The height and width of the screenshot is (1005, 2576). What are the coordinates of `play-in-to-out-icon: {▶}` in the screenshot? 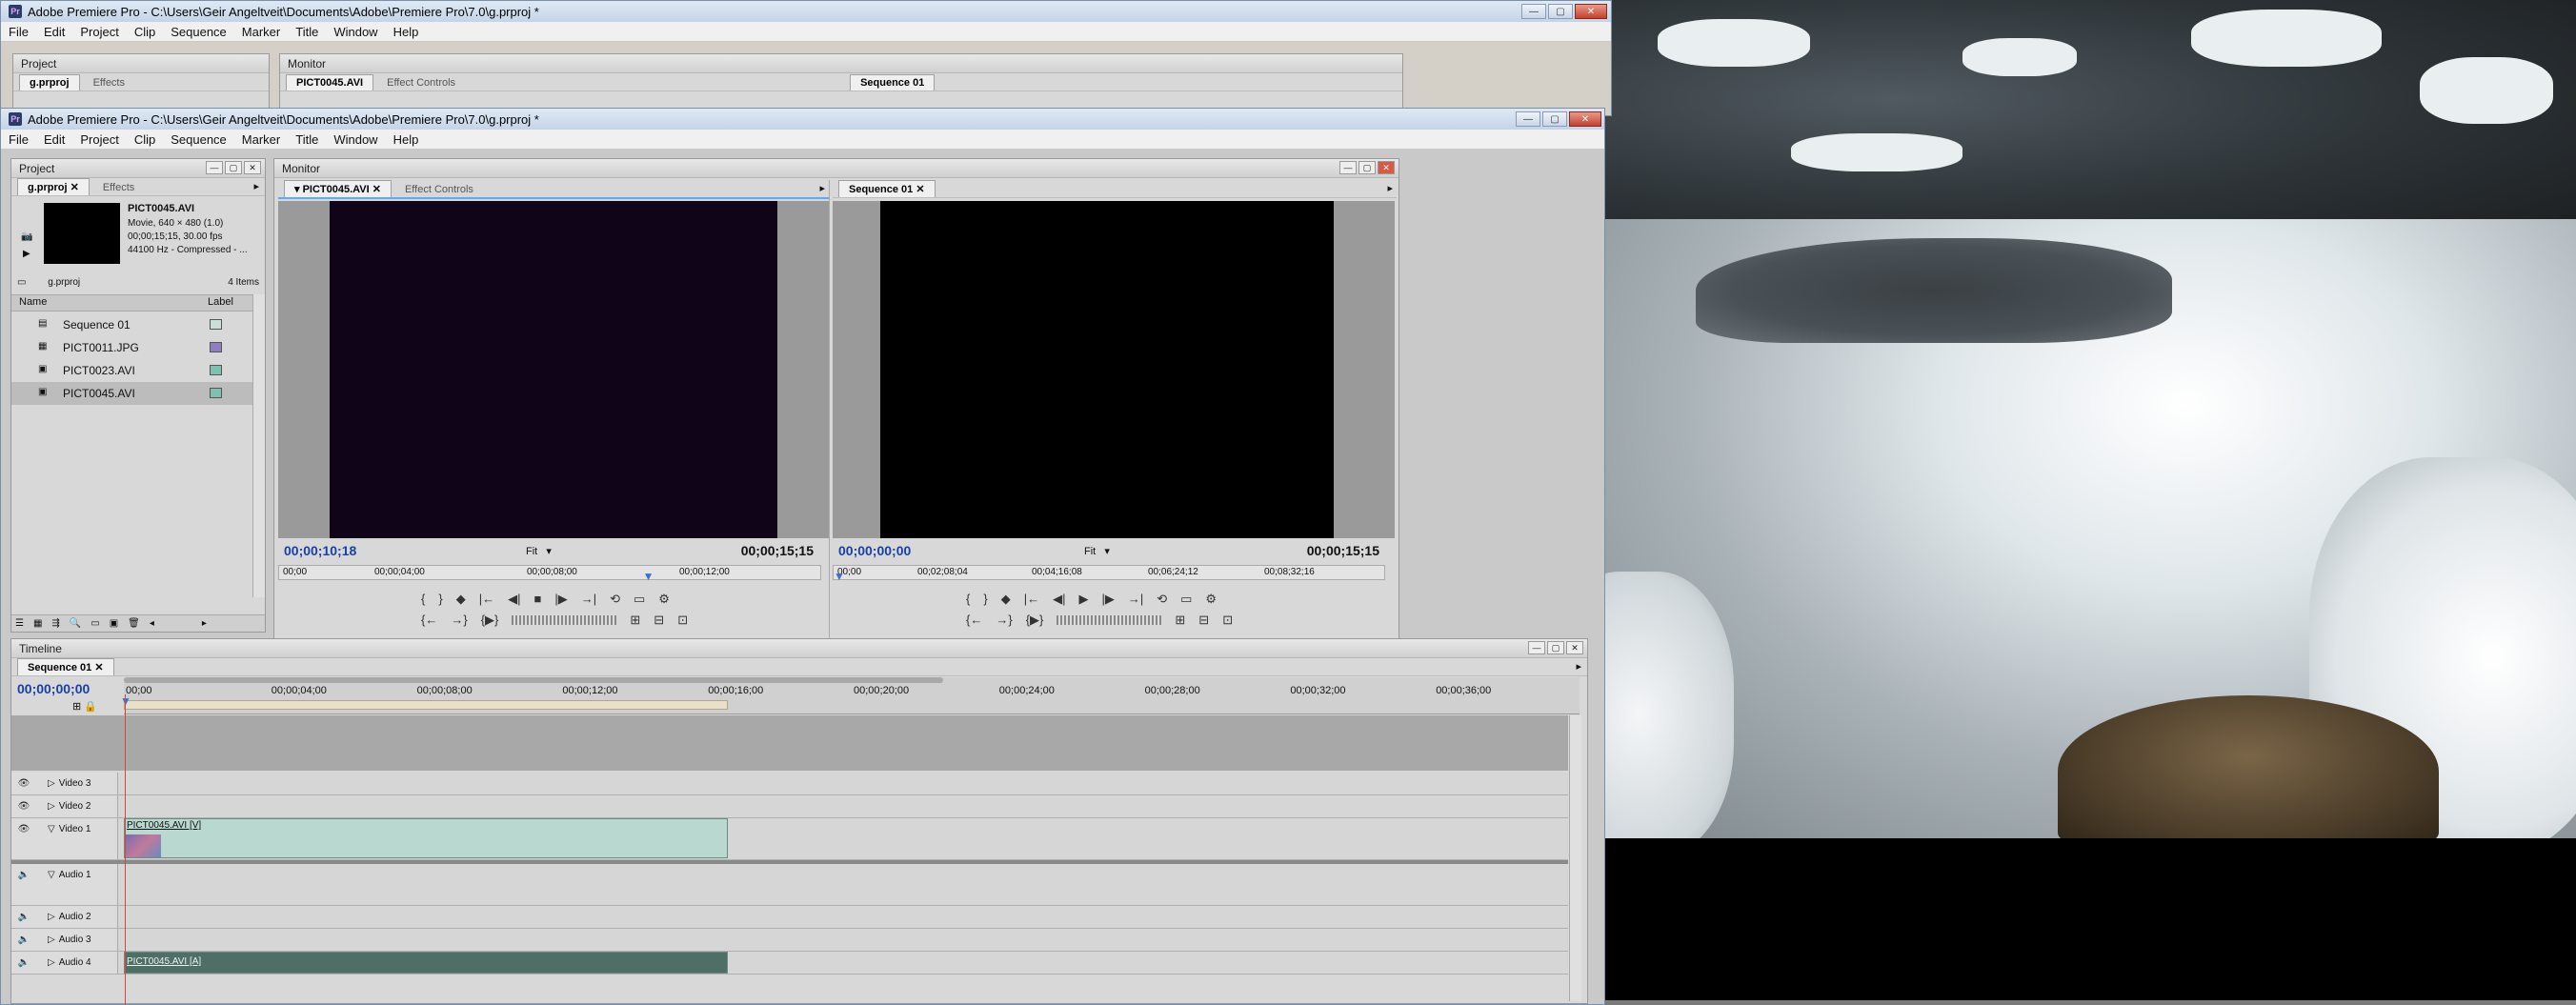 It's located at (490, 620).